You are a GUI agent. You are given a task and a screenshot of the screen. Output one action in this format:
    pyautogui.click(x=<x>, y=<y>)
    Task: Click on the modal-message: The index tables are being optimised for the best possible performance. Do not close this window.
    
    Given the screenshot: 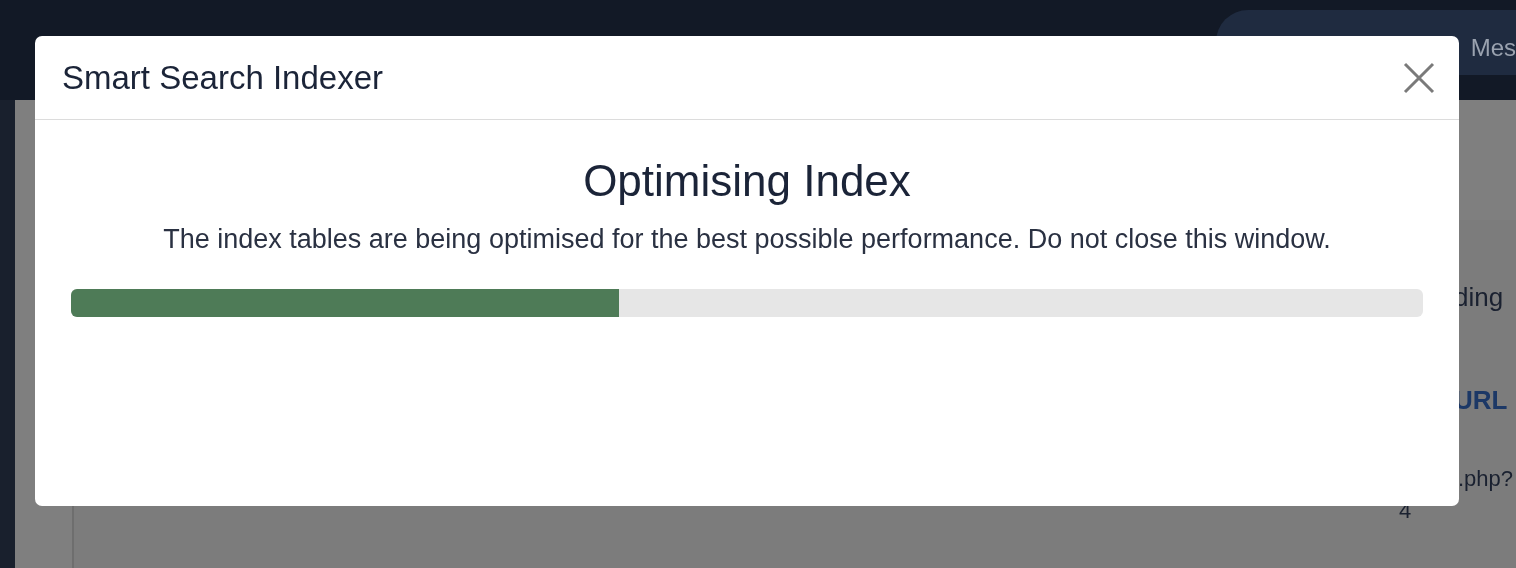 What is the action you would take?
    pyautogui.click(x=747, y=239)
    